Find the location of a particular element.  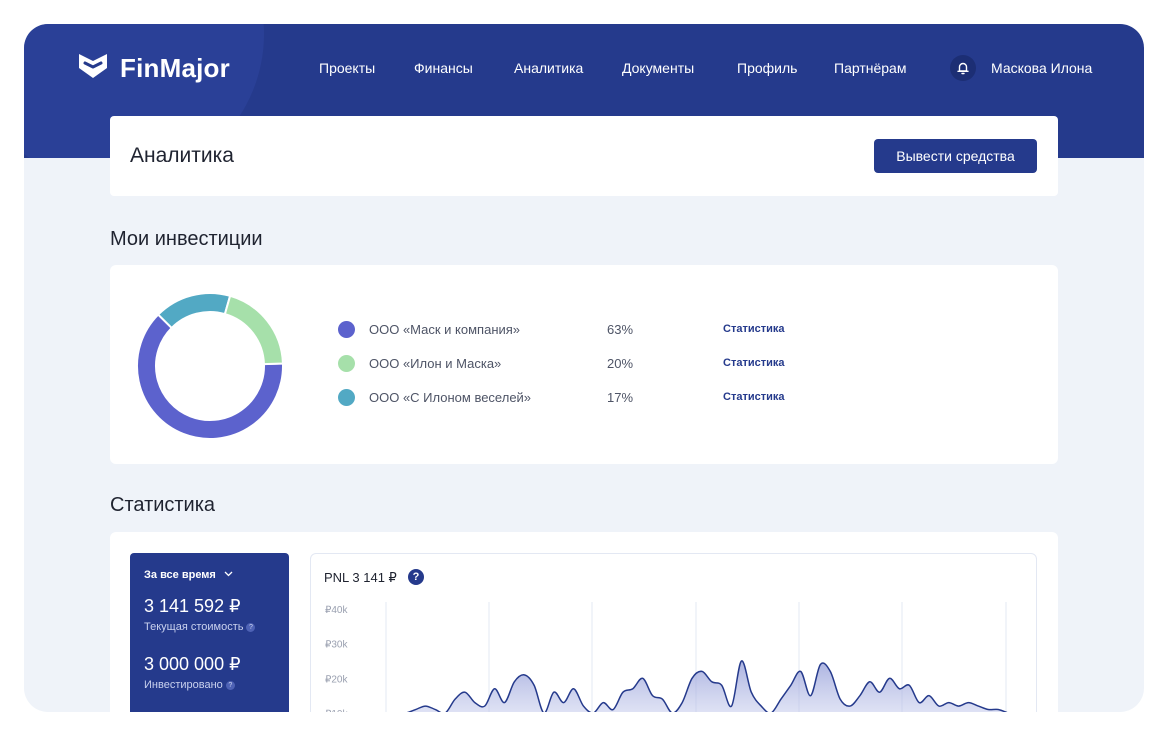

current-label-text: Текущая стоимость is located at coordinates (194, 627).